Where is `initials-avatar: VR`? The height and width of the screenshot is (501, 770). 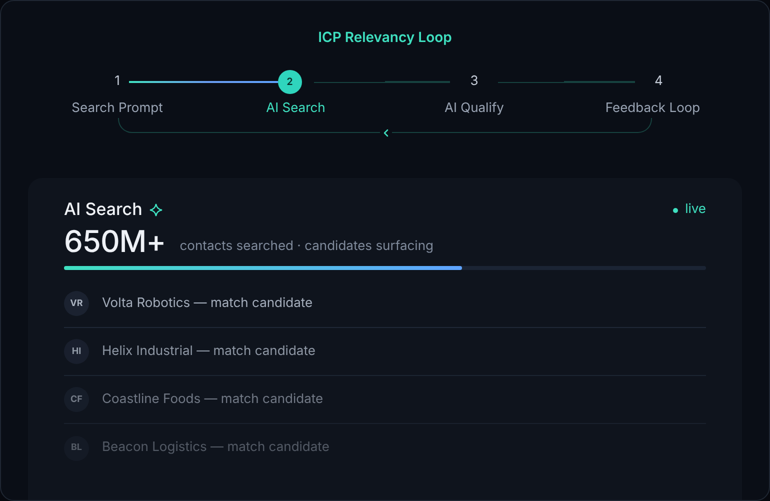
initials-avatar: VR is located at coordinates (76, 303).